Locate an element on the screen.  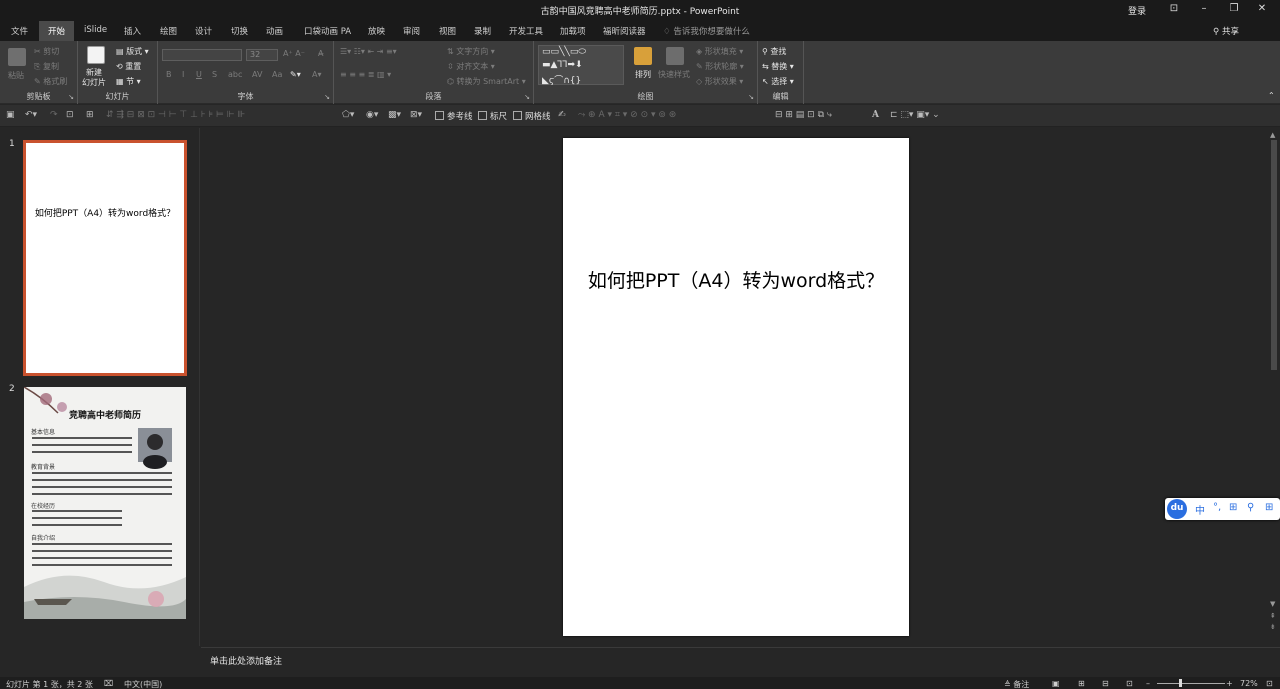
gridlines-checkbox is located at coordinates (517, 115).